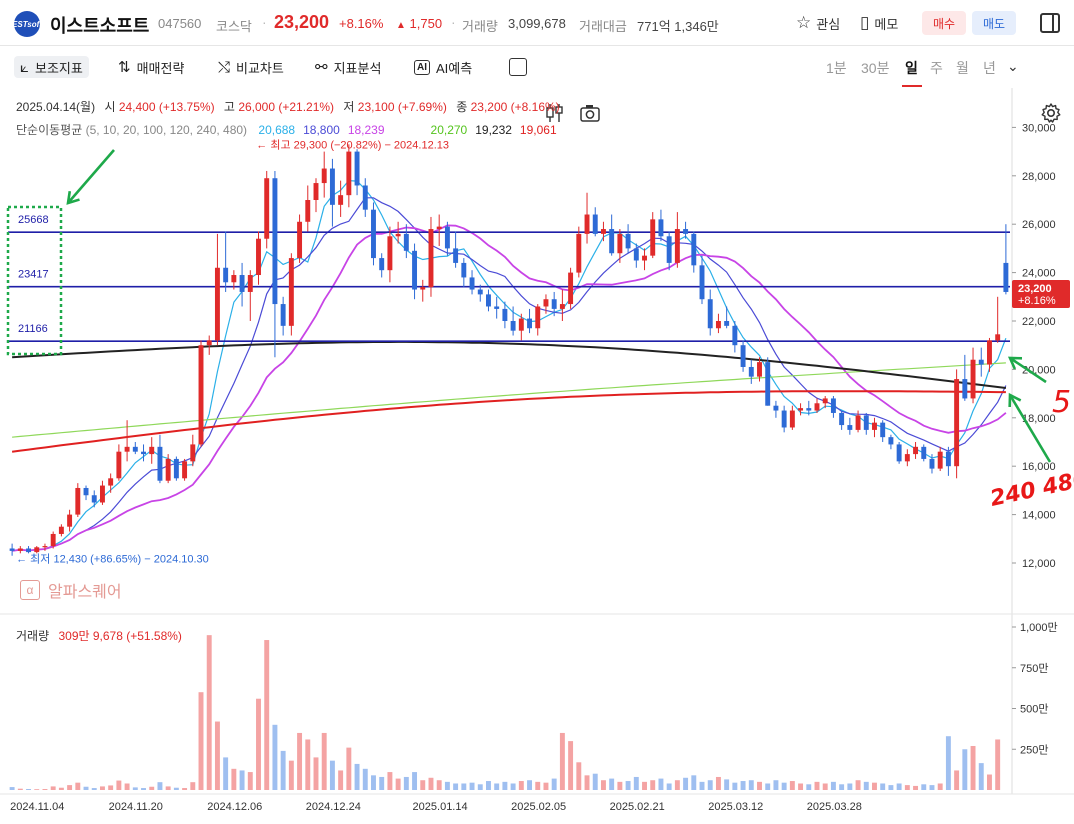  I want to click on ma-value: 18,800, so click(321, 130).